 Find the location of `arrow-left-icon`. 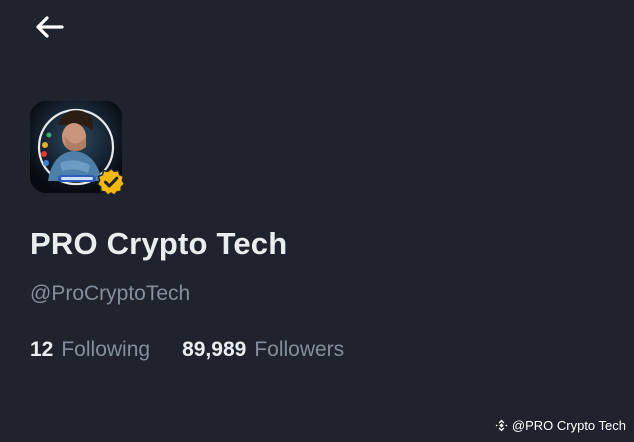

arrow-left-icon is located at coordinates (50, 27).